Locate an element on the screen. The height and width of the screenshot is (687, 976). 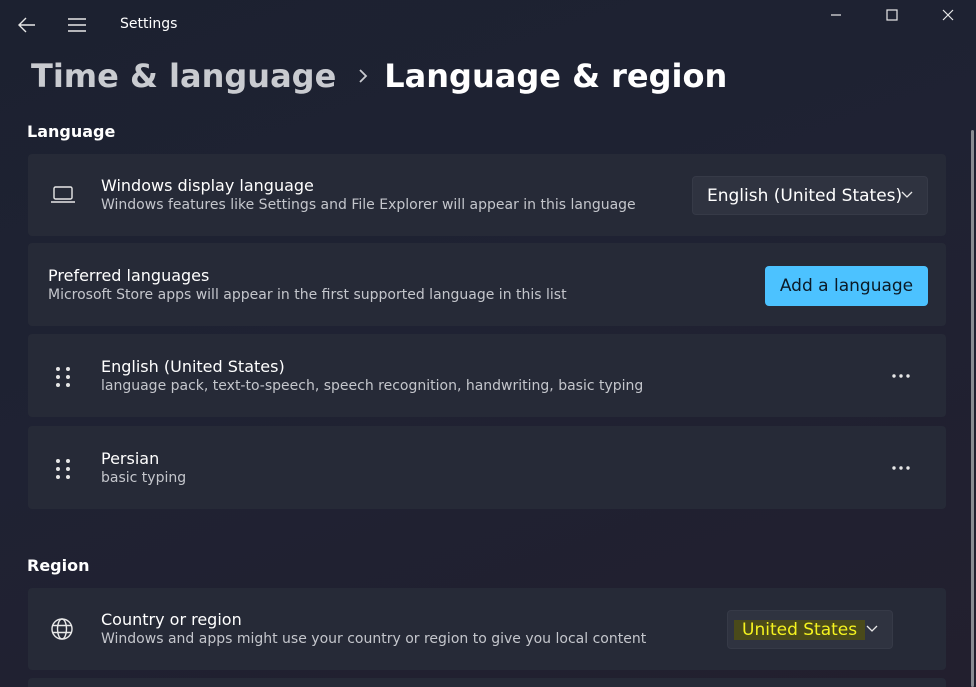
language-name: English (United States) is located at coordinates (193, 366).